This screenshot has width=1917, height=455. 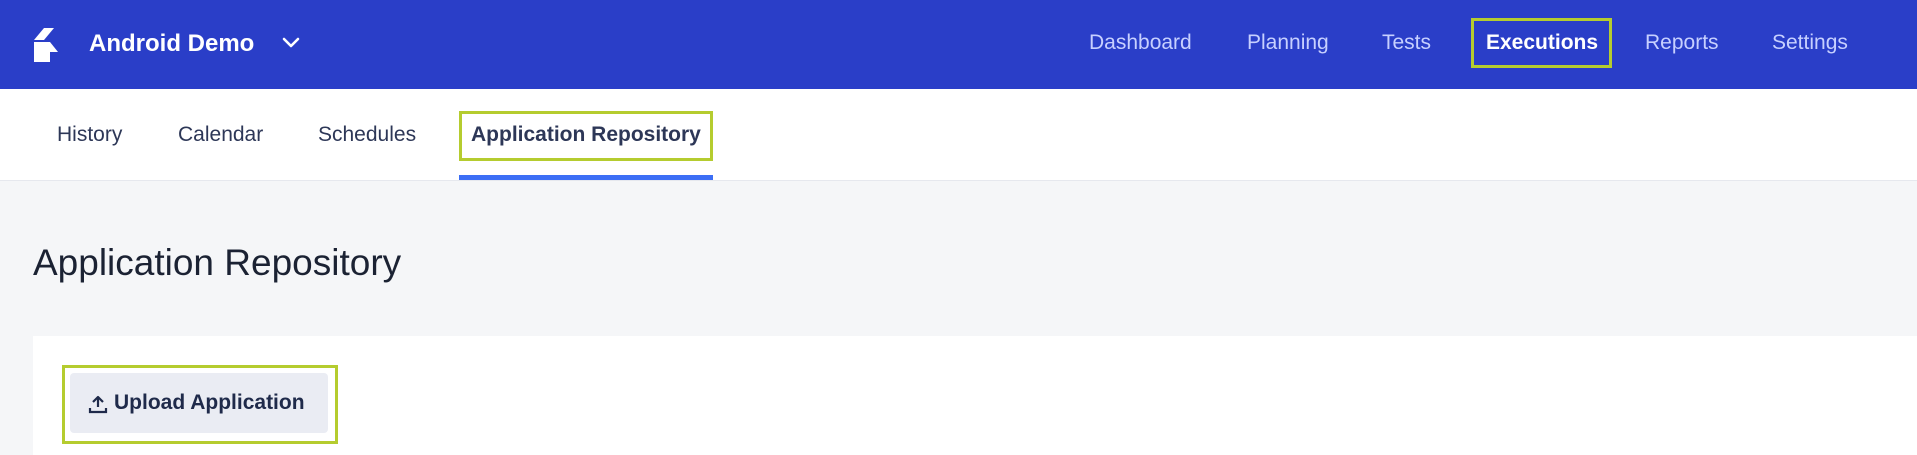 What do you see at coordinates (209, 402) in the screenshot?
I see `upload-application-label: Upload Application` at bounding box center [209, 402].